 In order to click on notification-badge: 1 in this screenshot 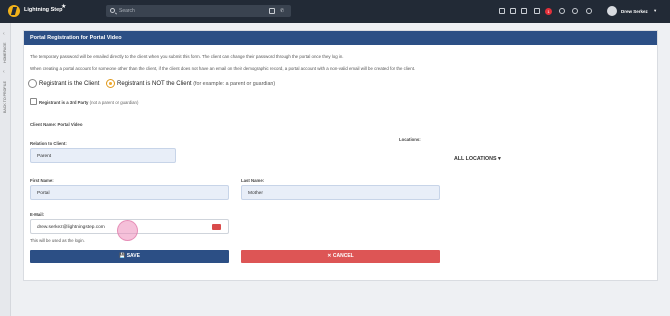, I will do `click(548, 11)`.